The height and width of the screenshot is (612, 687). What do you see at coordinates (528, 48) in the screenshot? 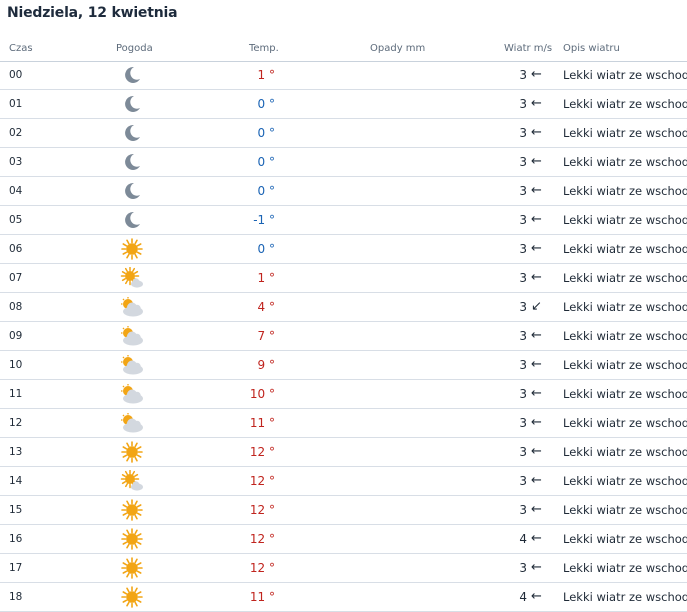
I see `col-wind: Wiatr m/s` at bounding box center [528, 48].